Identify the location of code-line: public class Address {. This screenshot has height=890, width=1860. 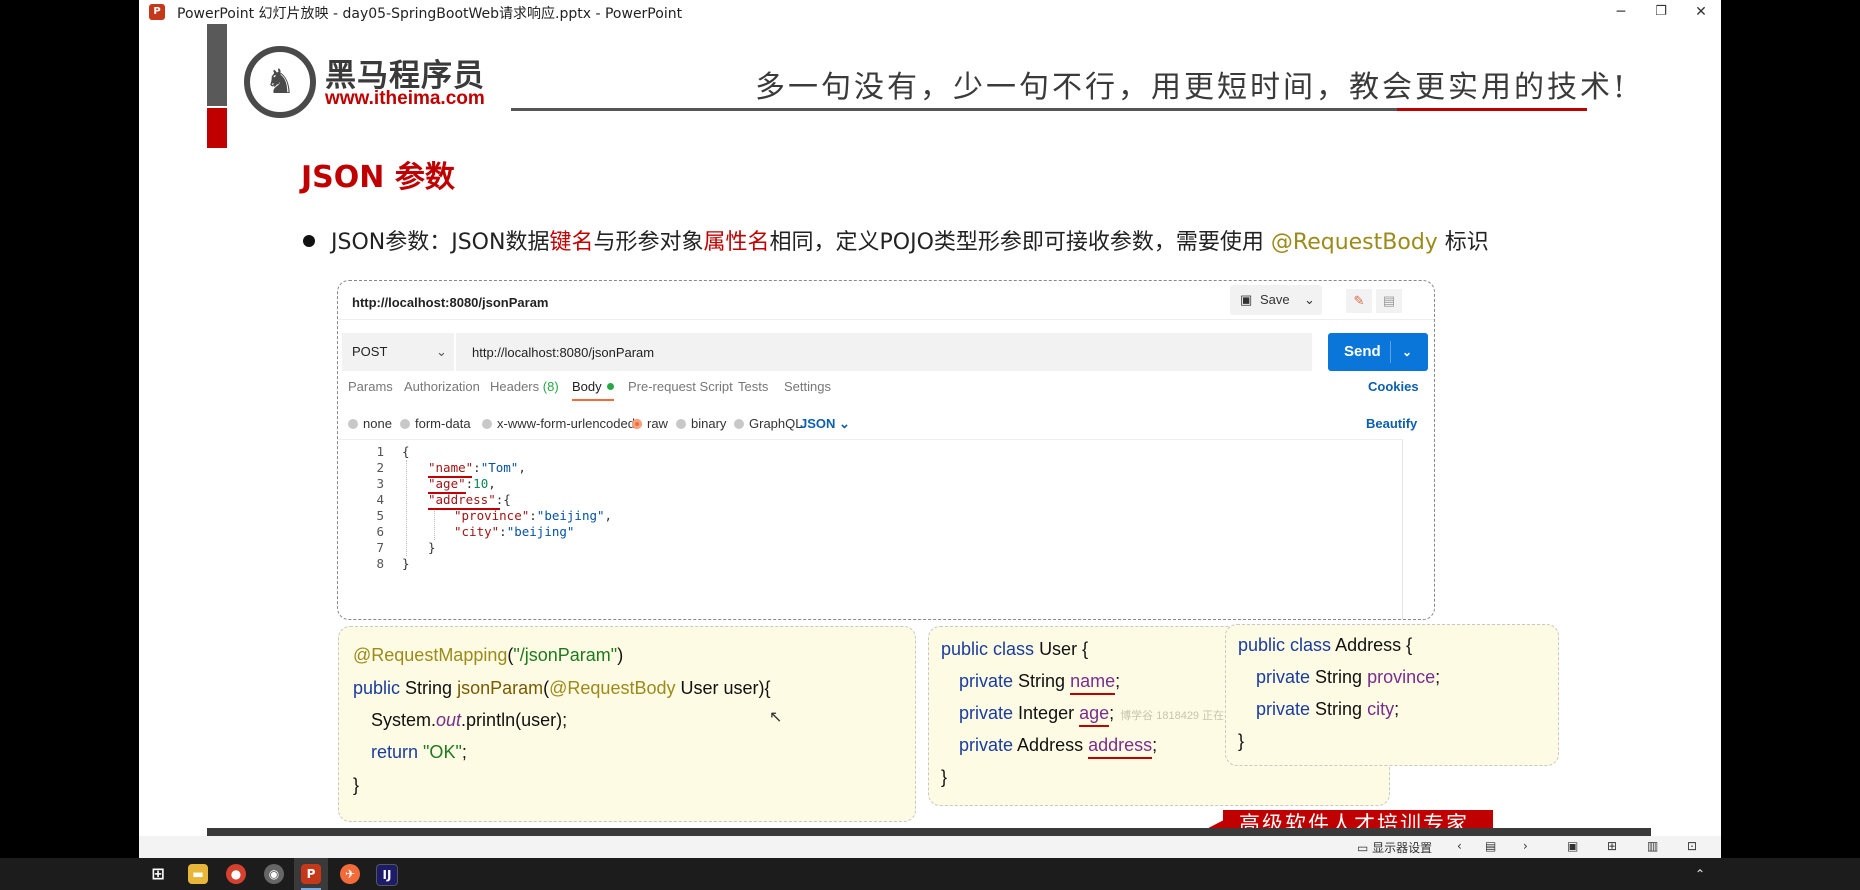
(1325, 645).